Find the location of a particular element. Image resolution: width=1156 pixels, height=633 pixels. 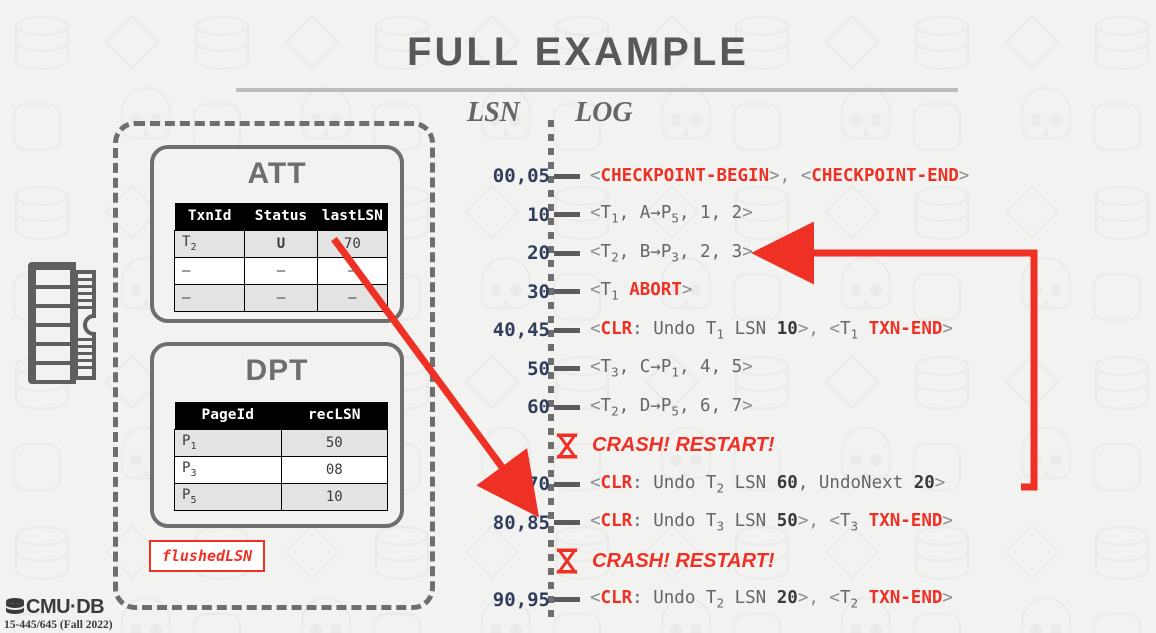

database-logo-icon is located at coordinates (15, 606).